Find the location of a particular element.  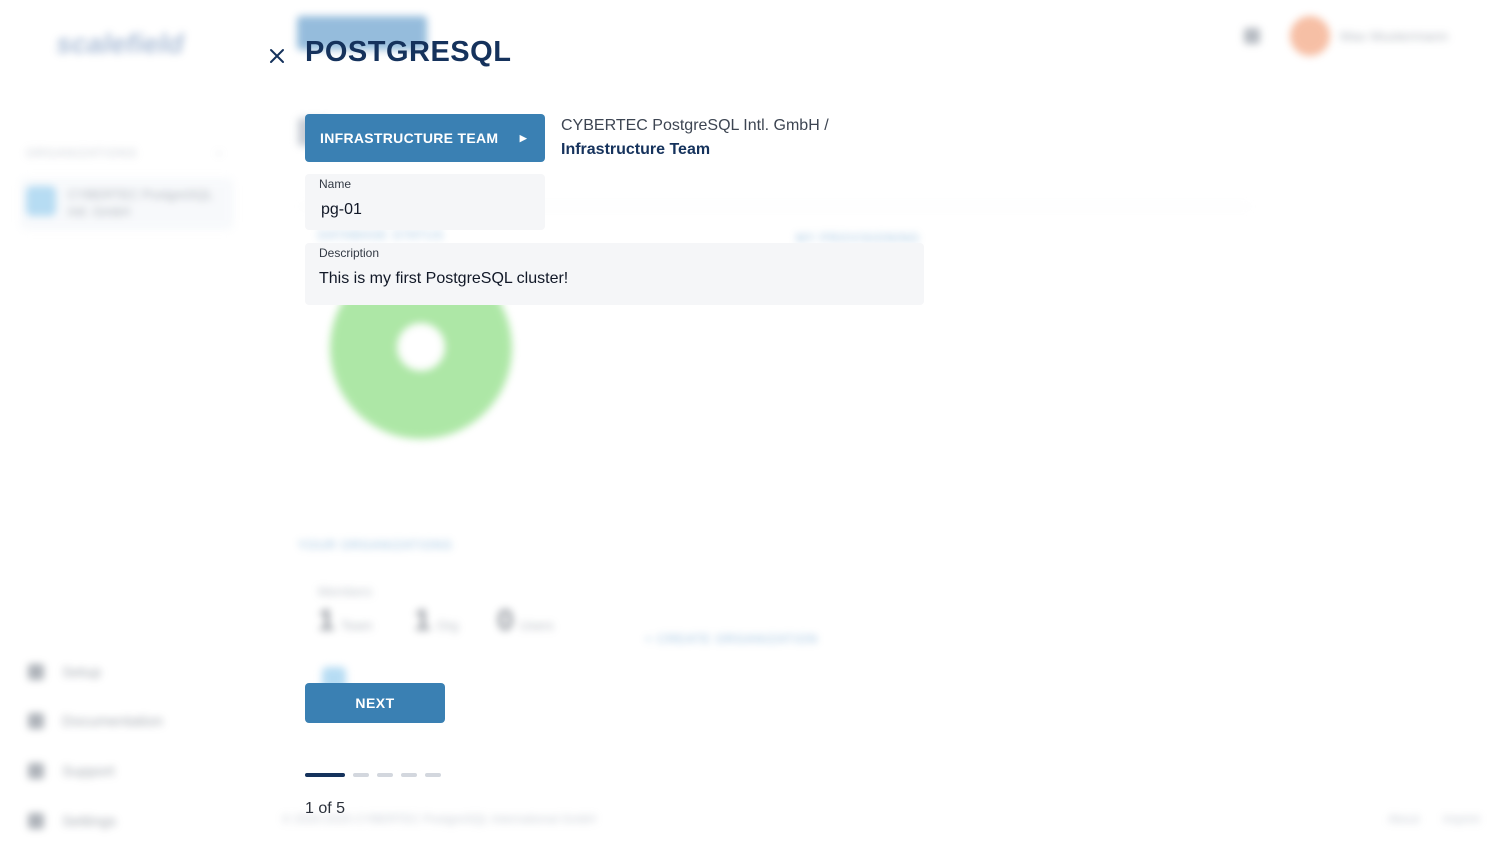

description-field: Description is located at coordinates (614, 274).